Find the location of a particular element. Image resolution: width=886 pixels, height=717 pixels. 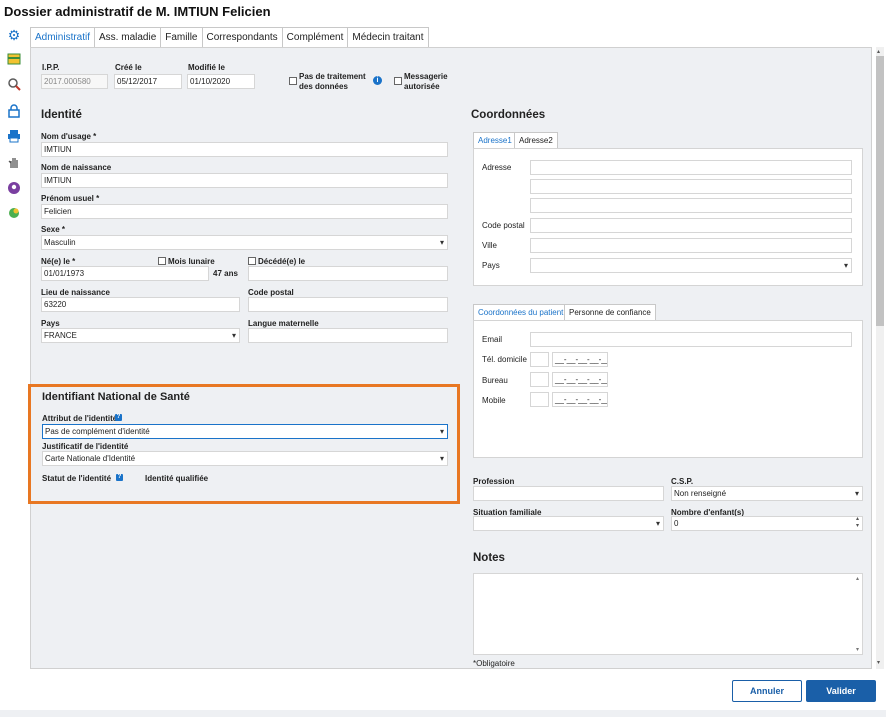

info-icon: i is located at coordinates (377, 80).